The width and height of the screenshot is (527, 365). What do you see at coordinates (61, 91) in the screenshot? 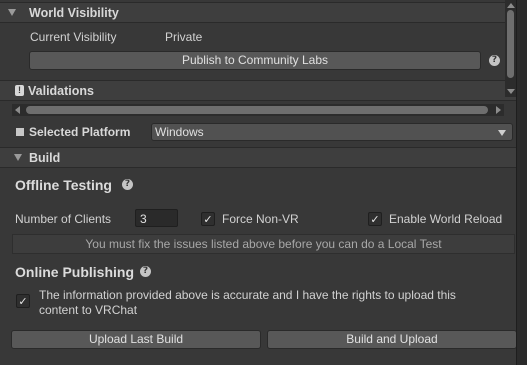
I see `validations-title: Validations` at bounding box center [61, 91].